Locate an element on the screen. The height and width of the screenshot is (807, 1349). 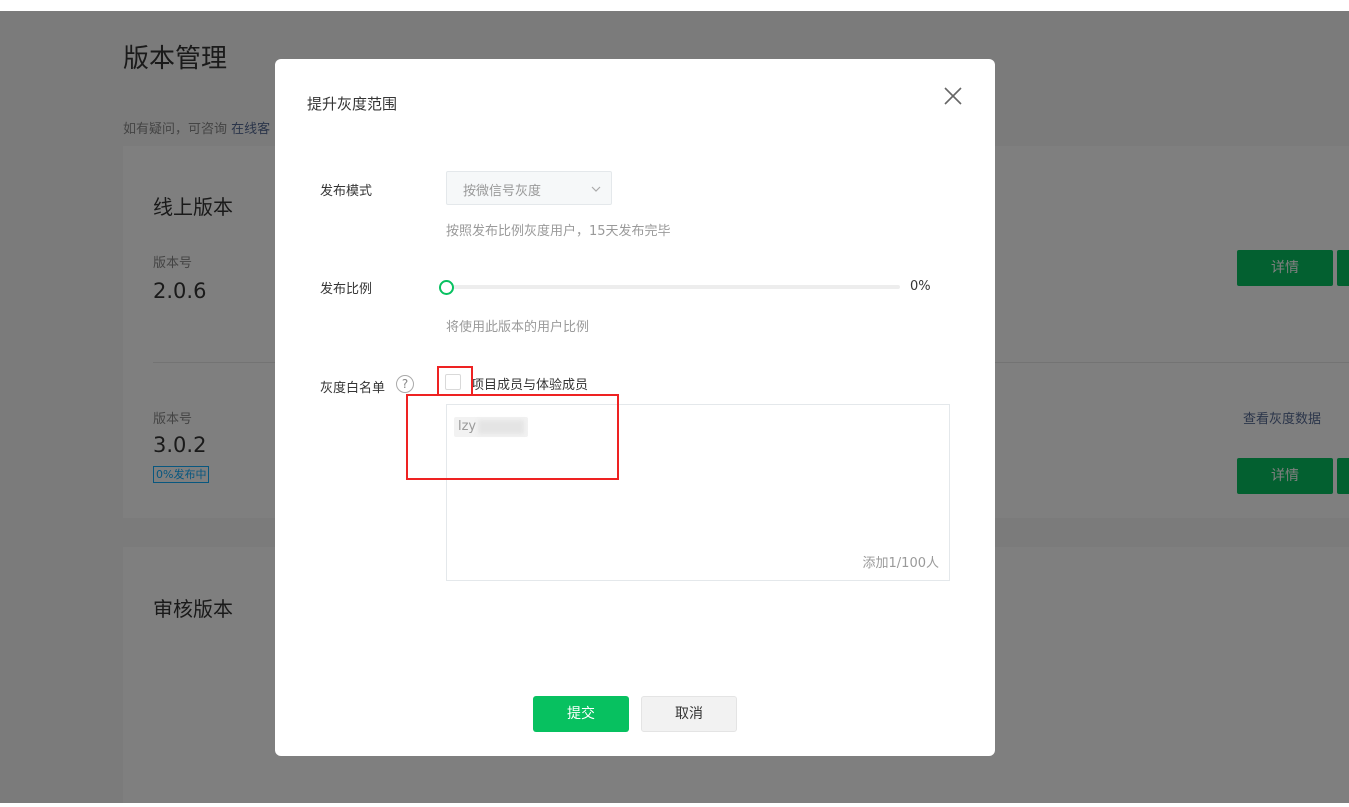
members-checkbox-label: 项目成员与体验成员 is located at coordinates (529, 383).